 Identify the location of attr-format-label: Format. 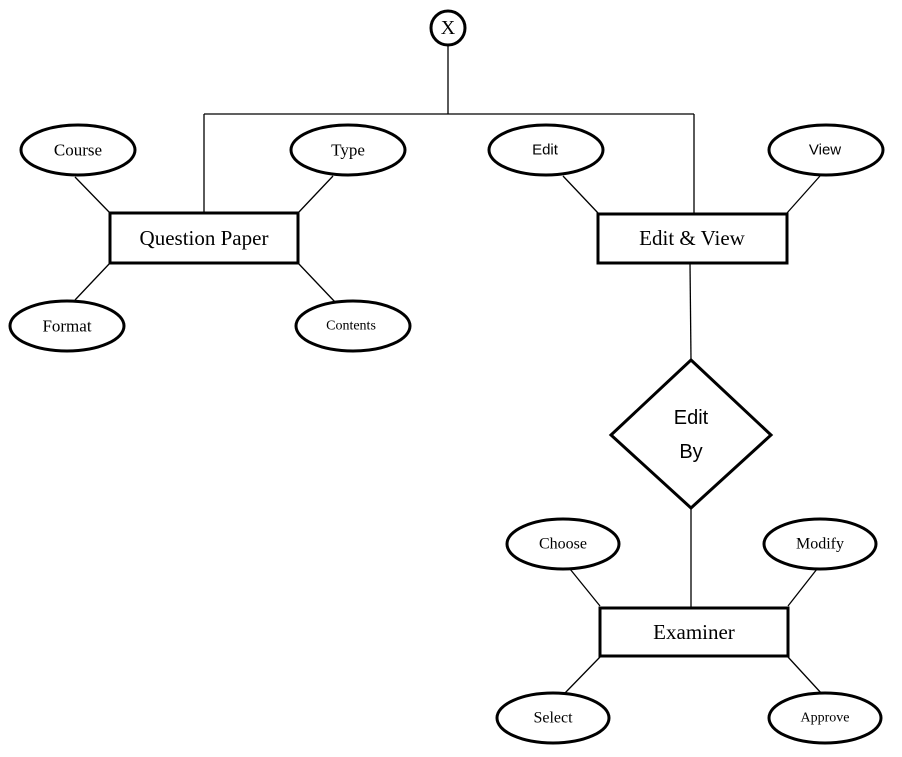
(66, 326).